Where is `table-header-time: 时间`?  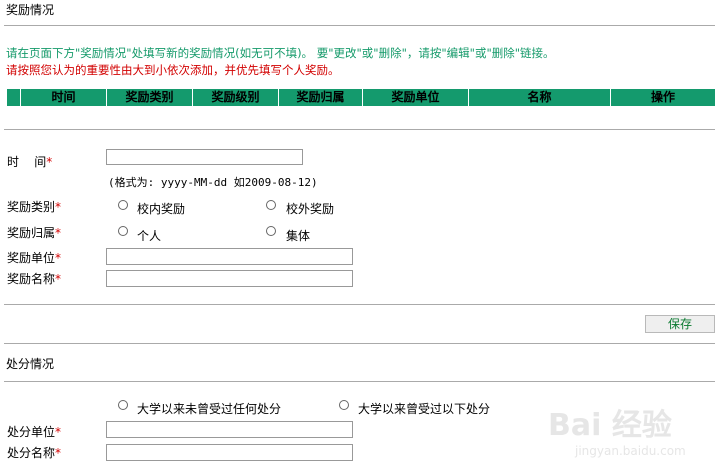
table-header-time: 时间 is located at coordinates (63, 97).